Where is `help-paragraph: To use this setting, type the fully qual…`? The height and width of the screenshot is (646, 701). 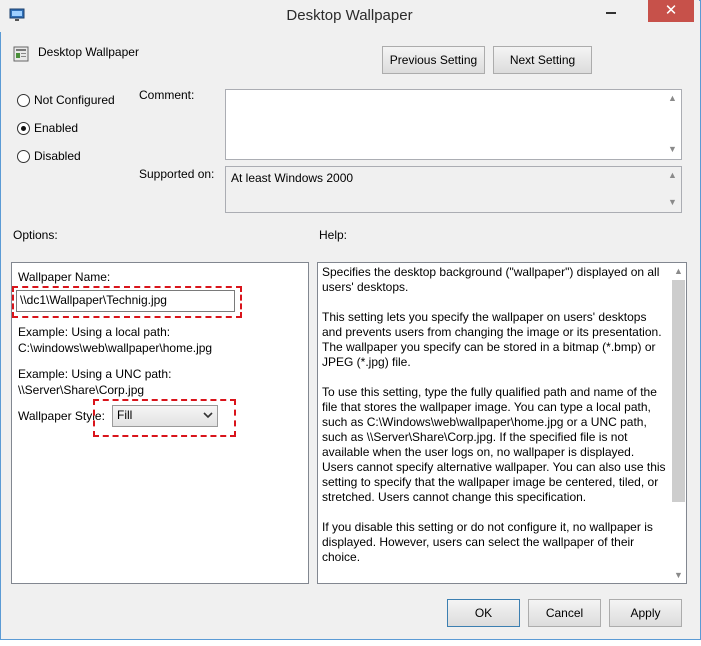
help-paragraph: To use this setting, type the fully qual… is located at coordinates (494, 444).